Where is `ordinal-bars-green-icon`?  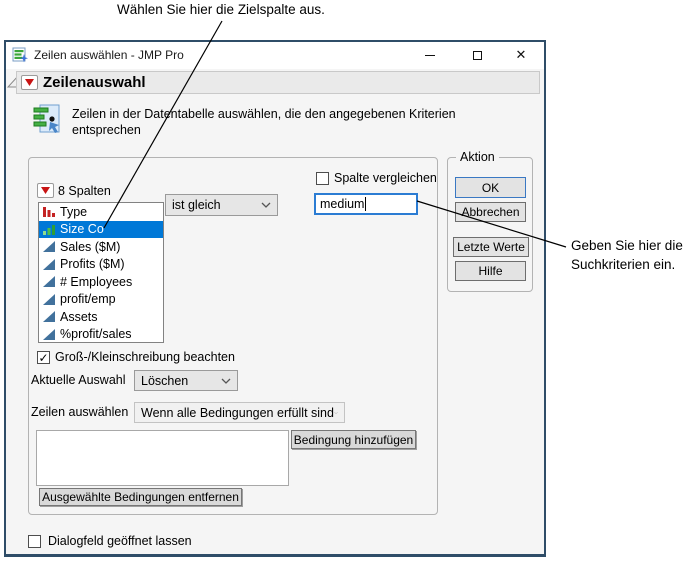 ordinal-bars-green-icon is located at coordinates (49, 229).